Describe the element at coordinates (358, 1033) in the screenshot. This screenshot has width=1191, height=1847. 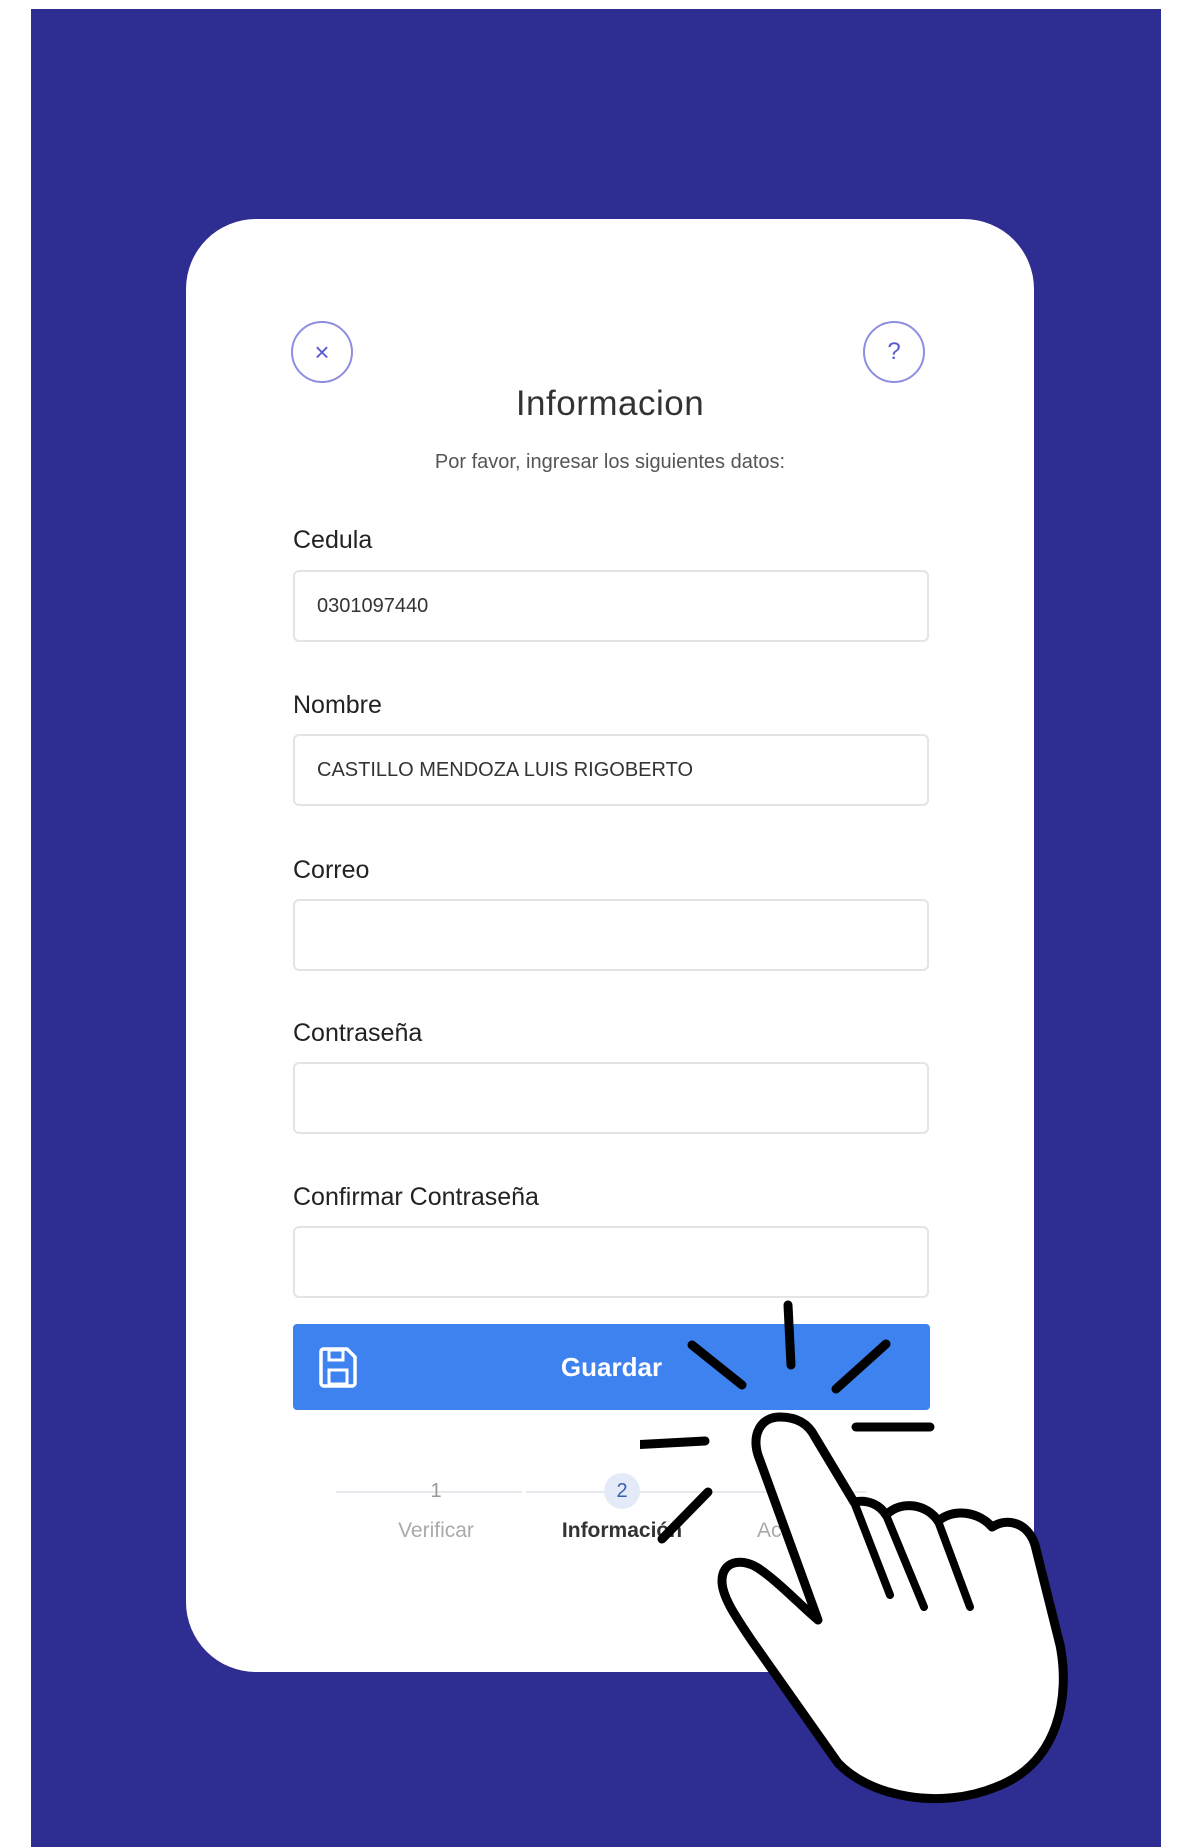
I see `contrasena-label: Contraseña` at that location.